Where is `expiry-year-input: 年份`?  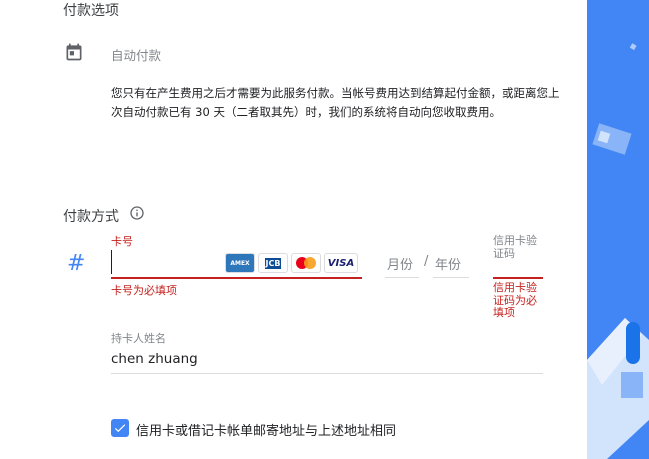
expiry-year-input: 年份 is located at coordinates (448, 263).